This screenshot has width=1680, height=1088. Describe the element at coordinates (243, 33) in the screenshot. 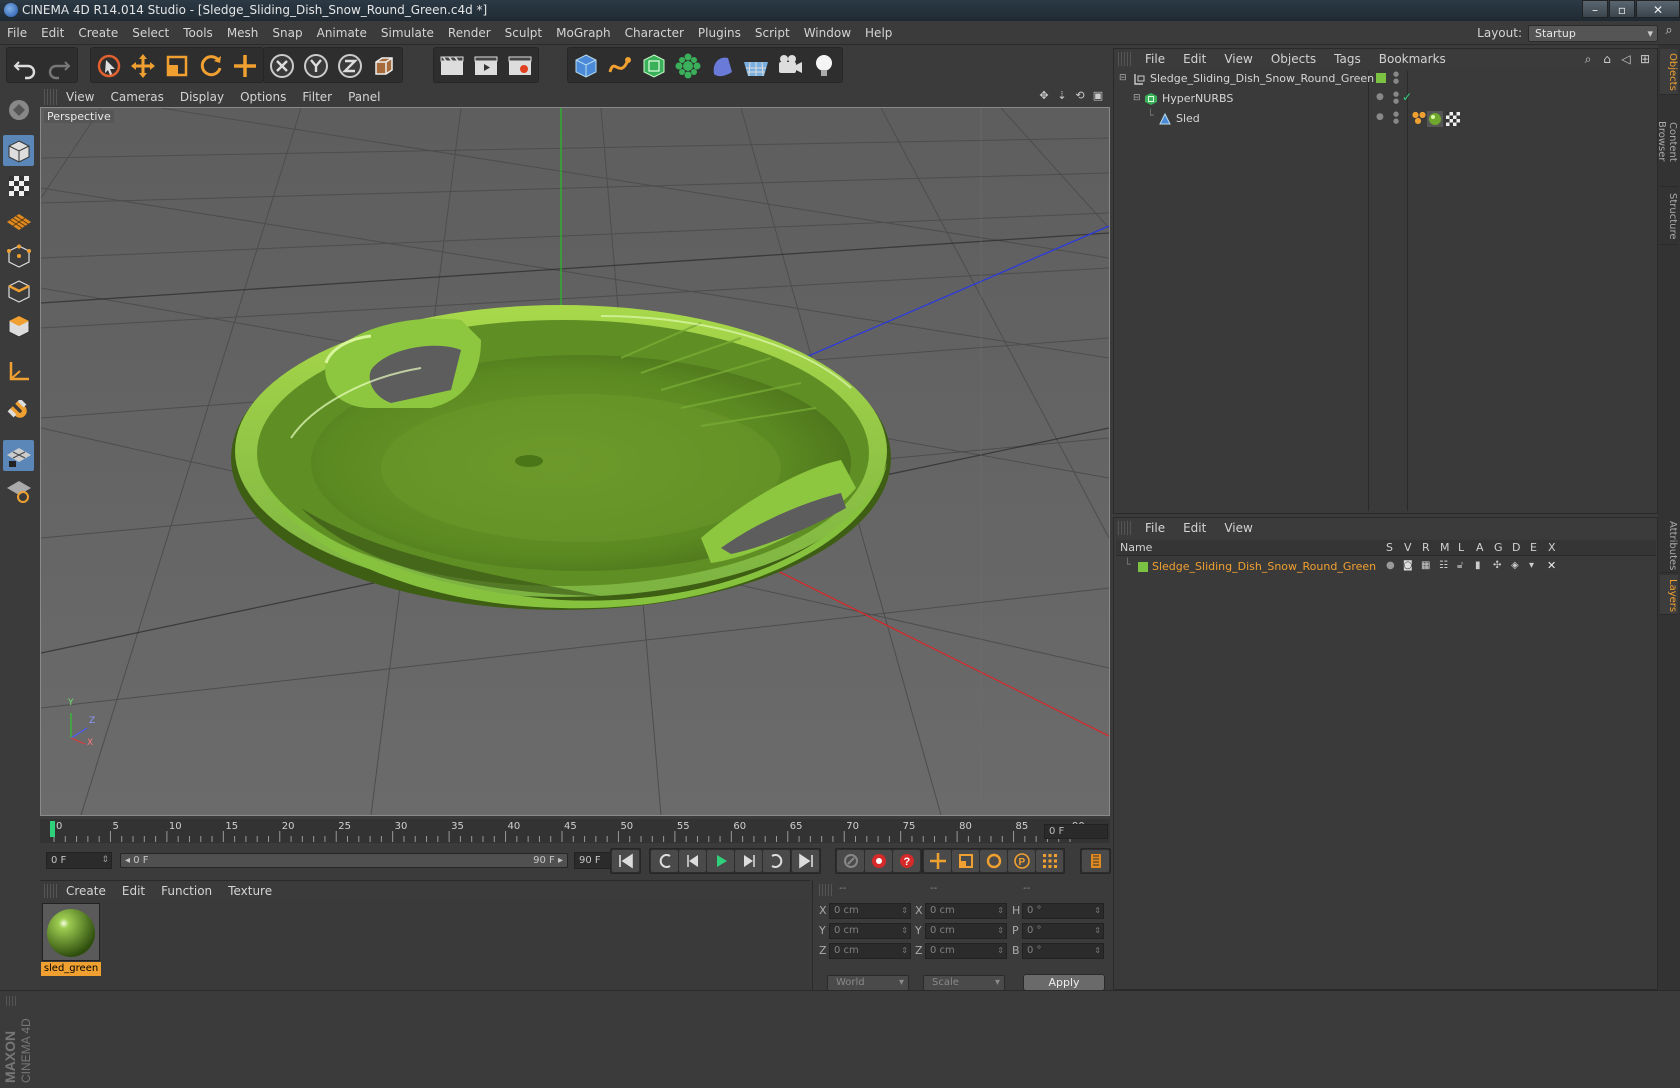

I see `menu-mesh: Mesh` at that location.